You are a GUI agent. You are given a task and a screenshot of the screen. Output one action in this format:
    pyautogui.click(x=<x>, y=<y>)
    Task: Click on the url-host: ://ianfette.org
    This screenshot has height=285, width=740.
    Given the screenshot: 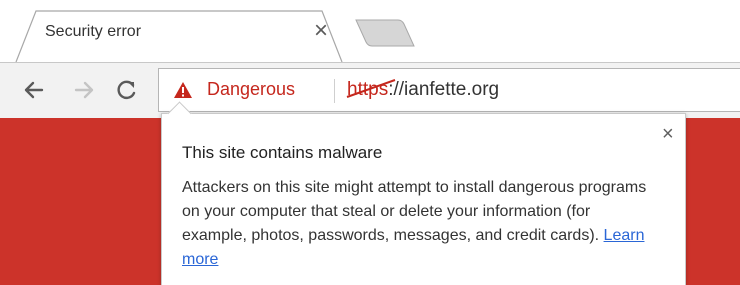 What is the action you would take?
    pyautogui.click(x=444, y=89)
    